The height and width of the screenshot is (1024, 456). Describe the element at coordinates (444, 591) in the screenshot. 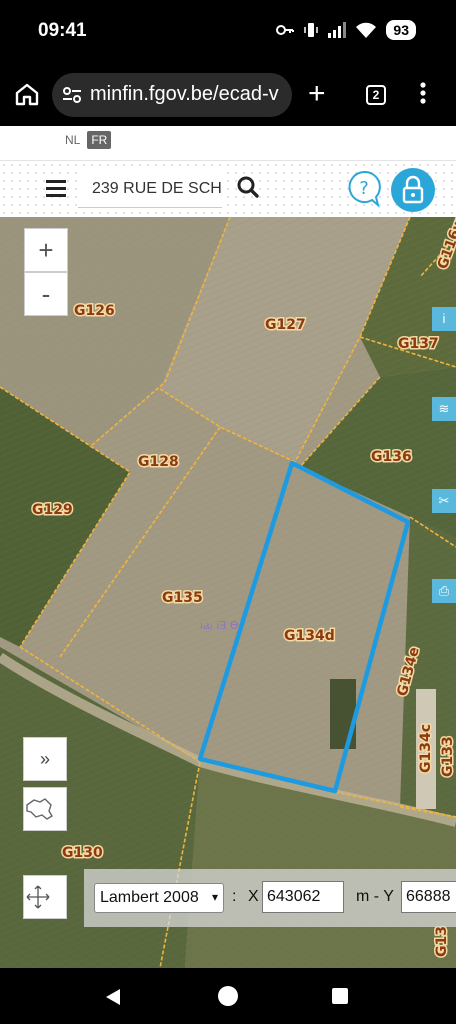

I see `print-tool-icon: ⎙` at that location.